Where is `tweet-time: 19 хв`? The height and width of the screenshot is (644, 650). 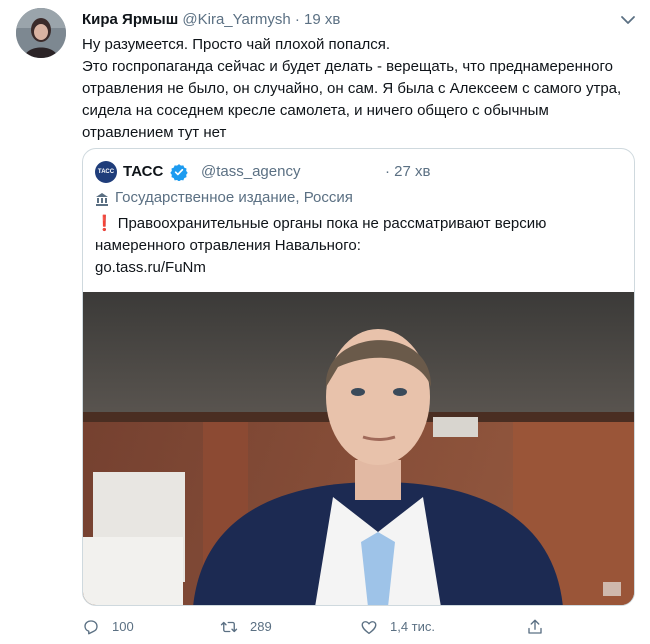
tweet-time: 19 хв is located at coordinates (322, 19).